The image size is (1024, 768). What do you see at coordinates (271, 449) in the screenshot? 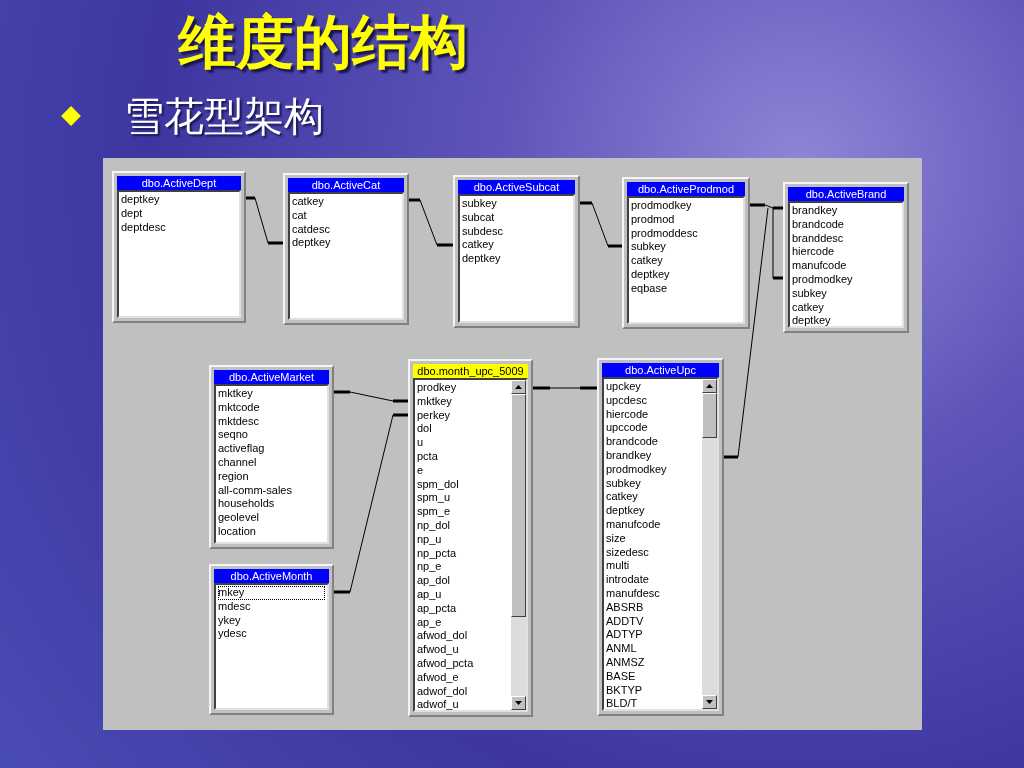
I see `field-name: activeflag` at bounding box center [271, 449].